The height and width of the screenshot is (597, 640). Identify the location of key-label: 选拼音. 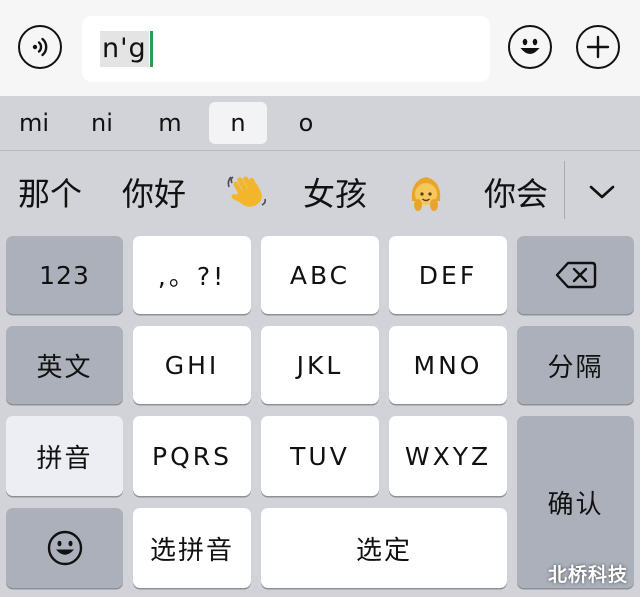
(191, 550).